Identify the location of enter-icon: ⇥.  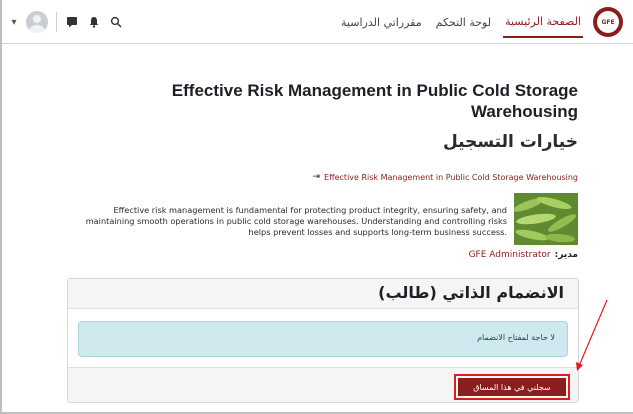
(316, 177).